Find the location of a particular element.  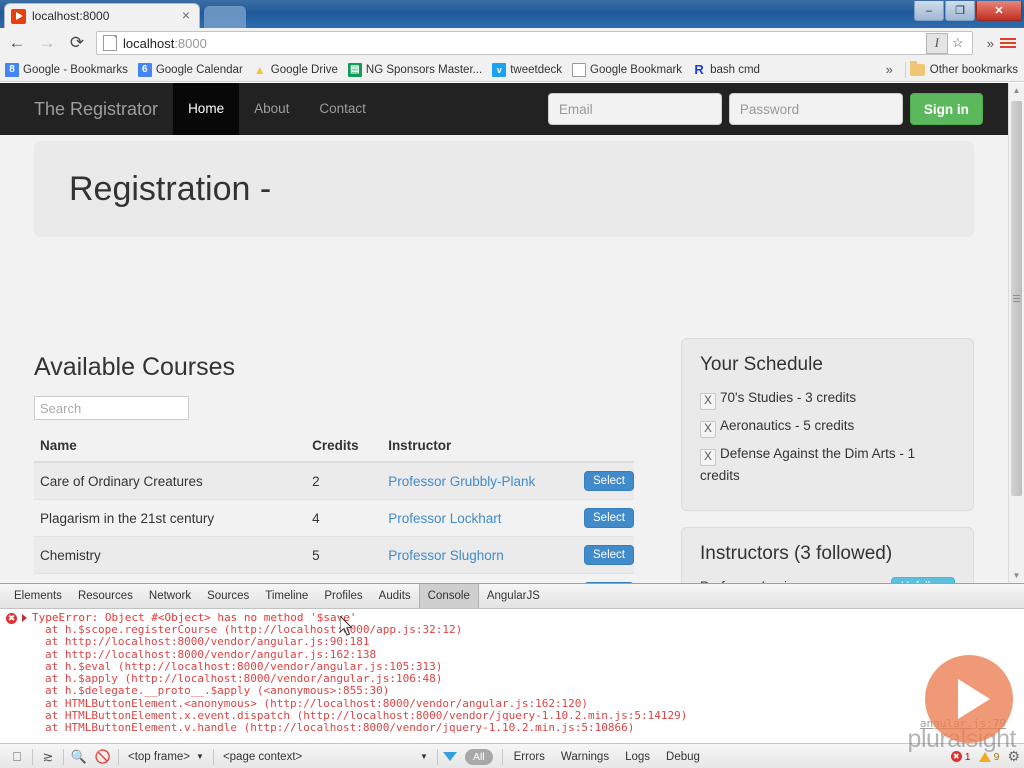

instructor-link: Professor Grubbly-Plank is located at coordinates (461, 481).